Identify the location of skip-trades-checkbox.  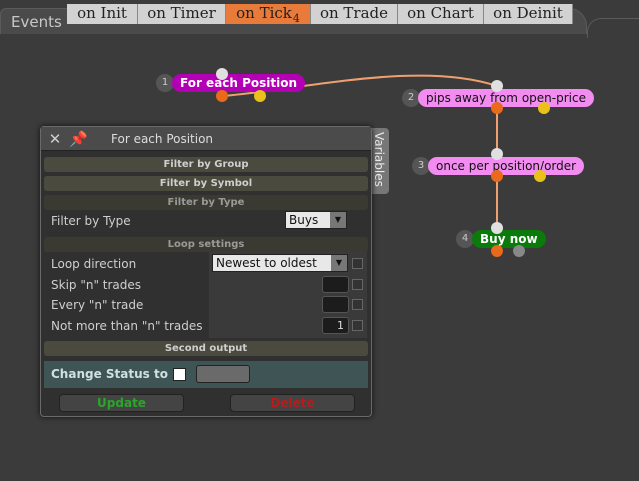
(357, 284).